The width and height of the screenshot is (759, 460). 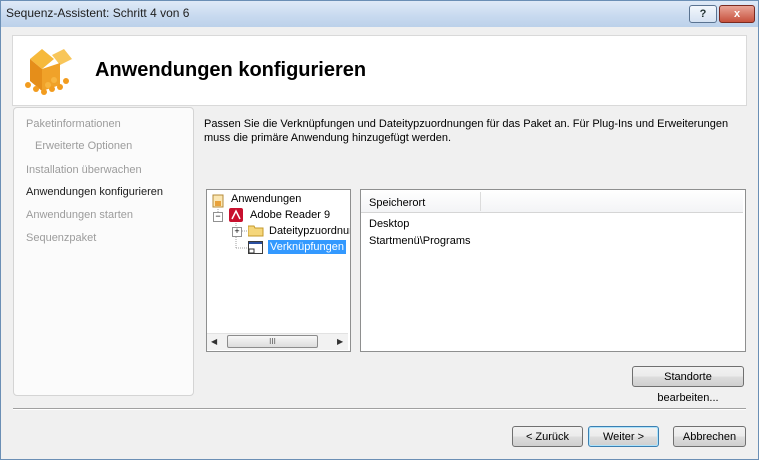 What do you see at coordinates (340, 341) in the screenshot?
I see `scroll-right-arrow-icon: ▶` at bounding box center [340, 341].